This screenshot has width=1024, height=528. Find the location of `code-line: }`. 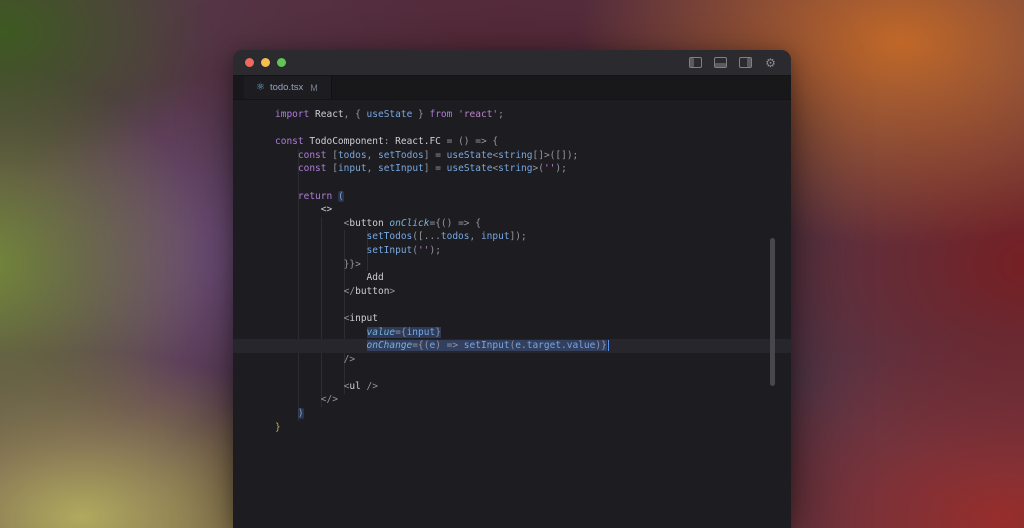

code-line: } is located at coordinates (512, 428).